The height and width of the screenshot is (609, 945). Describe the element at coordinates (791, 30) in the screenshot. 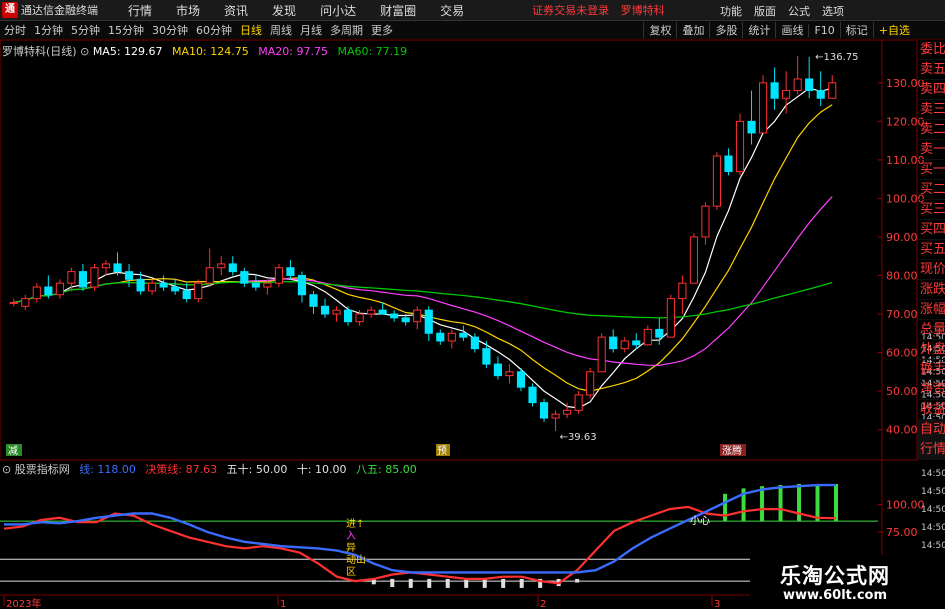

I see `draw-line-button: 画线` at that location.